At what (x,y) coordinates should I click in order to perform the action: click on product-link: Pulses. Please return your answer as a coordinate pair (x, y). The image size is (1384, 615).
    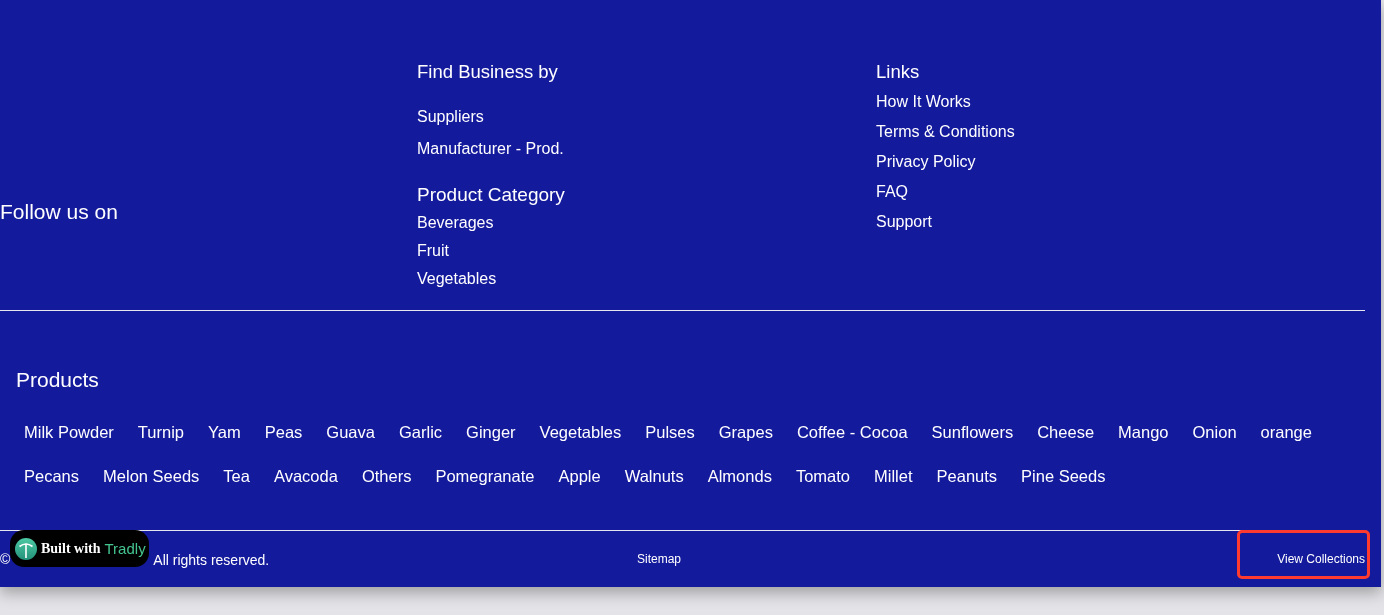
    Looking at the image, I should click on (670, 432).